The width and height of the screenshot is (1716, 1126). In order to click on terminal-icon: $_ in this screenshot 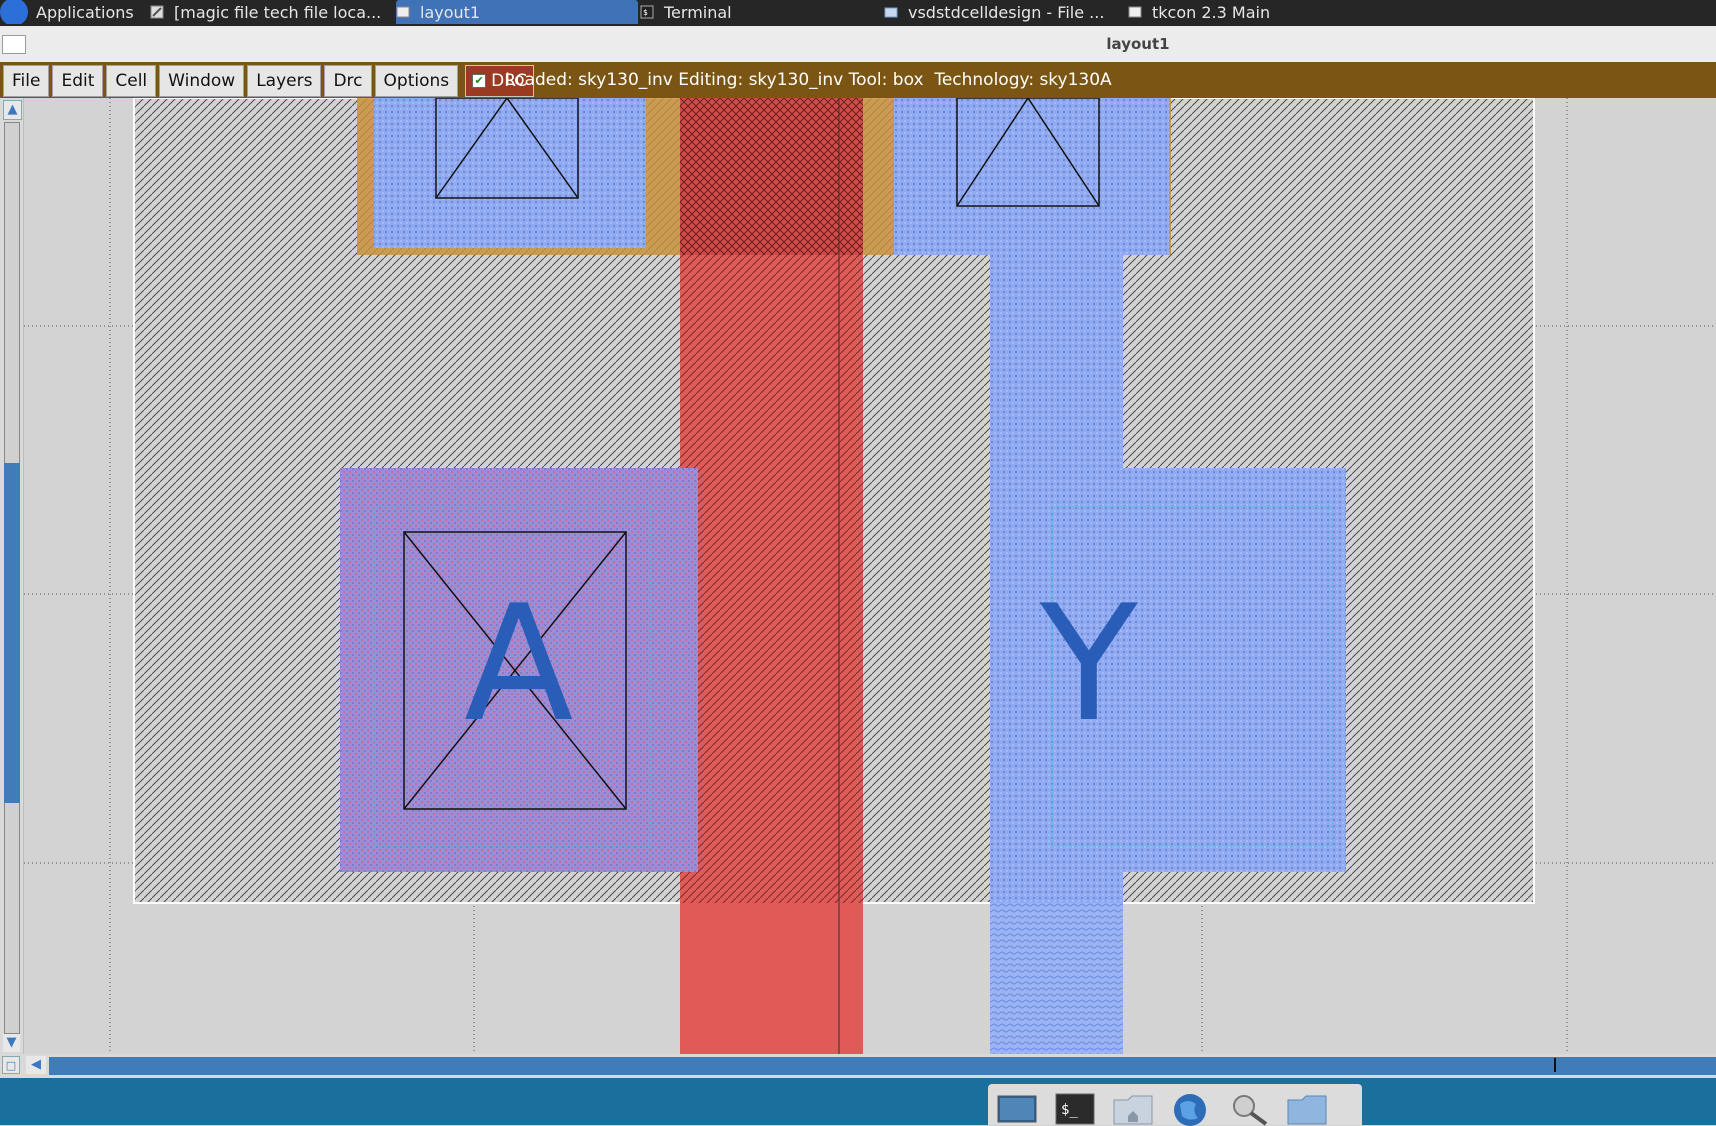, I will do `click(1075, 1108)`.